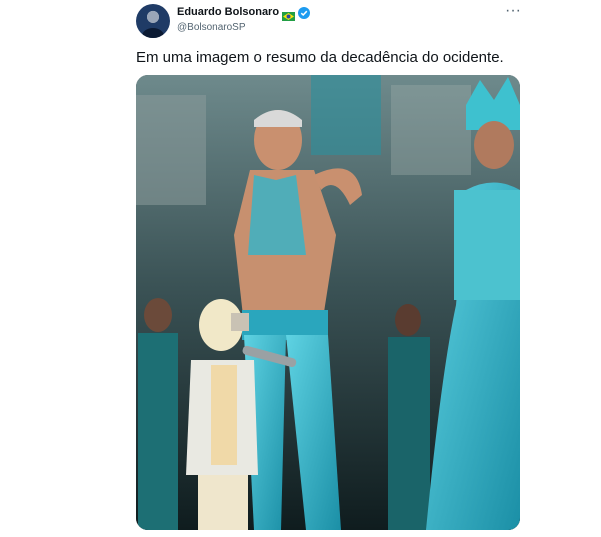 This screenshot has width=601, height=537. What do you see at coordinates (304, 12) in the screenshot?
I see `verified-badge-icon` at bounding box center [304, 12].